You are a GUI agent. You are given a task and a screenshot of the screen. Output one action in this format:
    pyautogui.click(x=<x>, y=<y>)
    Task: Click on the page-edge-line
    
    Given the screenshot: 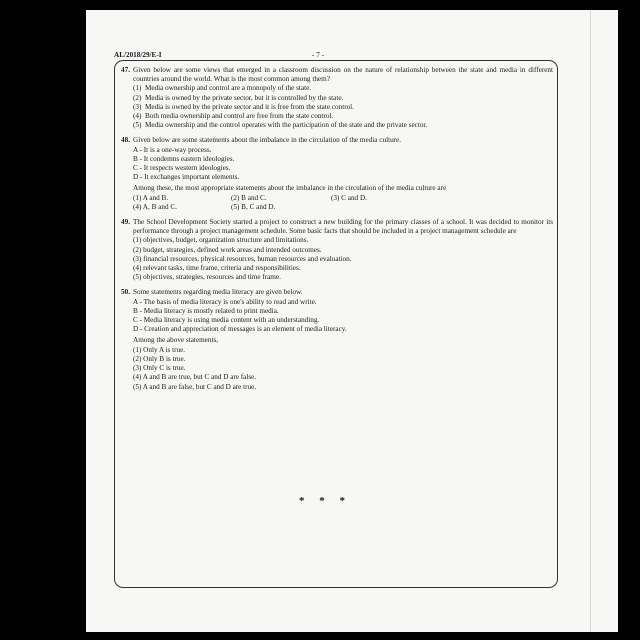 What is the action you would take?
    pyautogui.click(x=590, y=321)
    